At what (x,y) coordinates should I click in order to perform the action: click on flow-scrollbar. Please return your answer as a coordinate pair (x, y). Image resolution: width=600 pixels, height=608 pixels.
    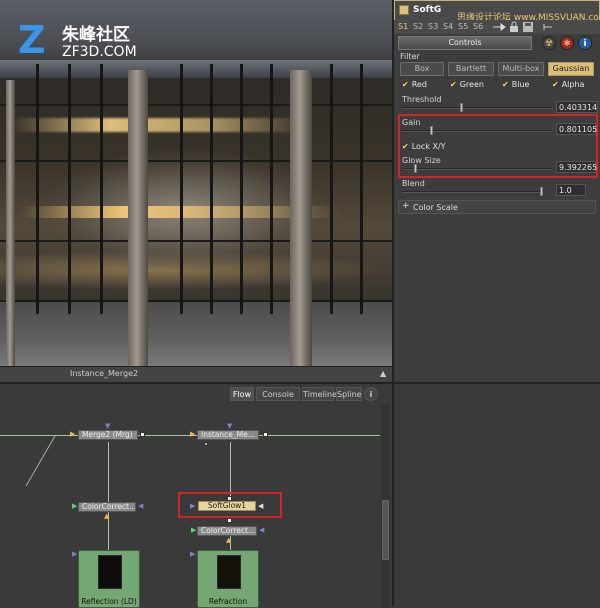
    Looking at the image, I should click on (385, 506).